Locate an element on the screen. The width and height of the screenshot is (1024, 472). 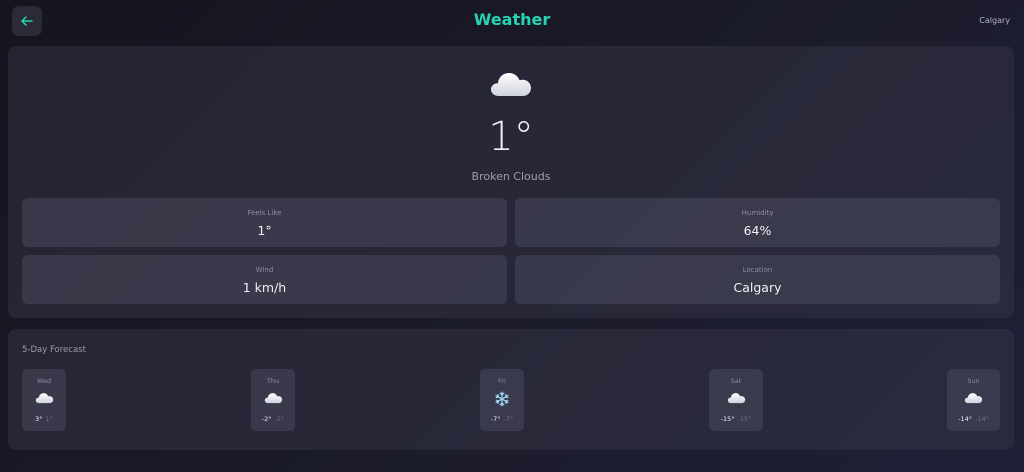
current-temperature: 1° is located at coordinates (511, 137).